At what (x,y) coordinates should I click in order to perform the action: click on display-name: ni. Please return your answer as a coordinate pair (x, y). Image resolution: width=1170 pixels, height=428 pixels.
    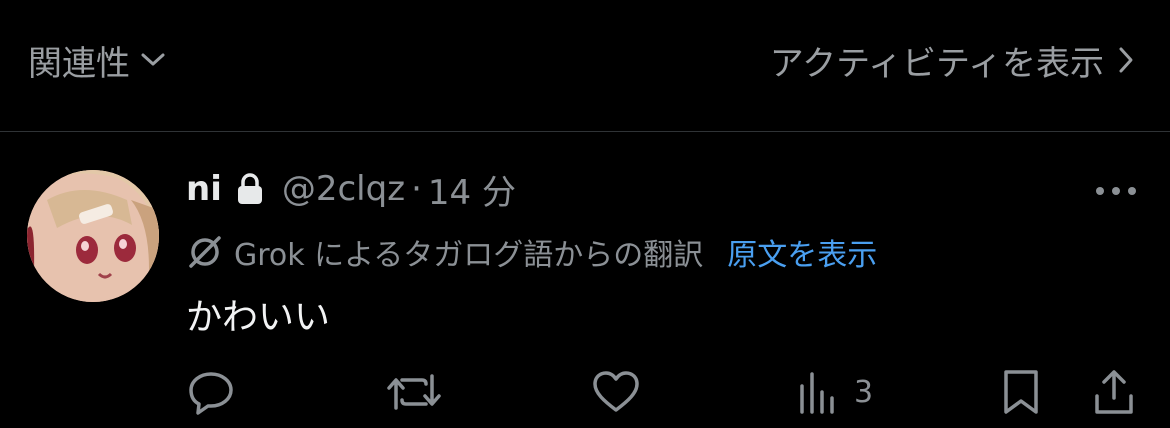
    Looking at the image, I should click on (204, 189).